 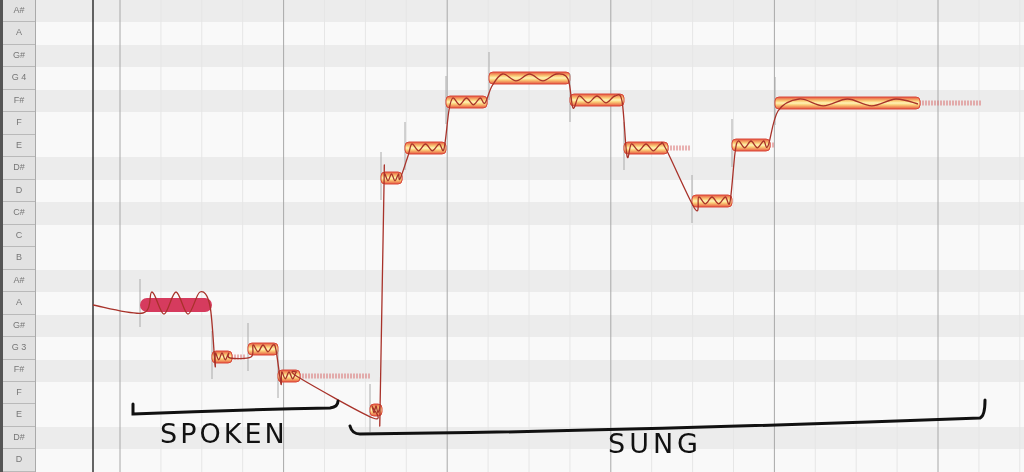 I want to click on piano-key: C, so click(x=19, y=236).